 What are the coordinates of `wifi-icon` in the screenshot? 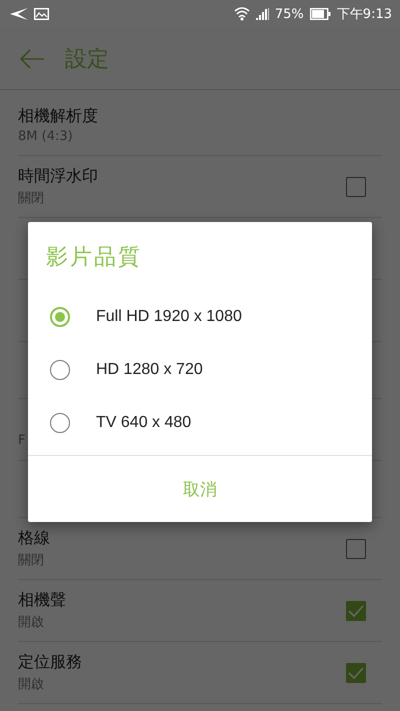 It's located at (242, 14).